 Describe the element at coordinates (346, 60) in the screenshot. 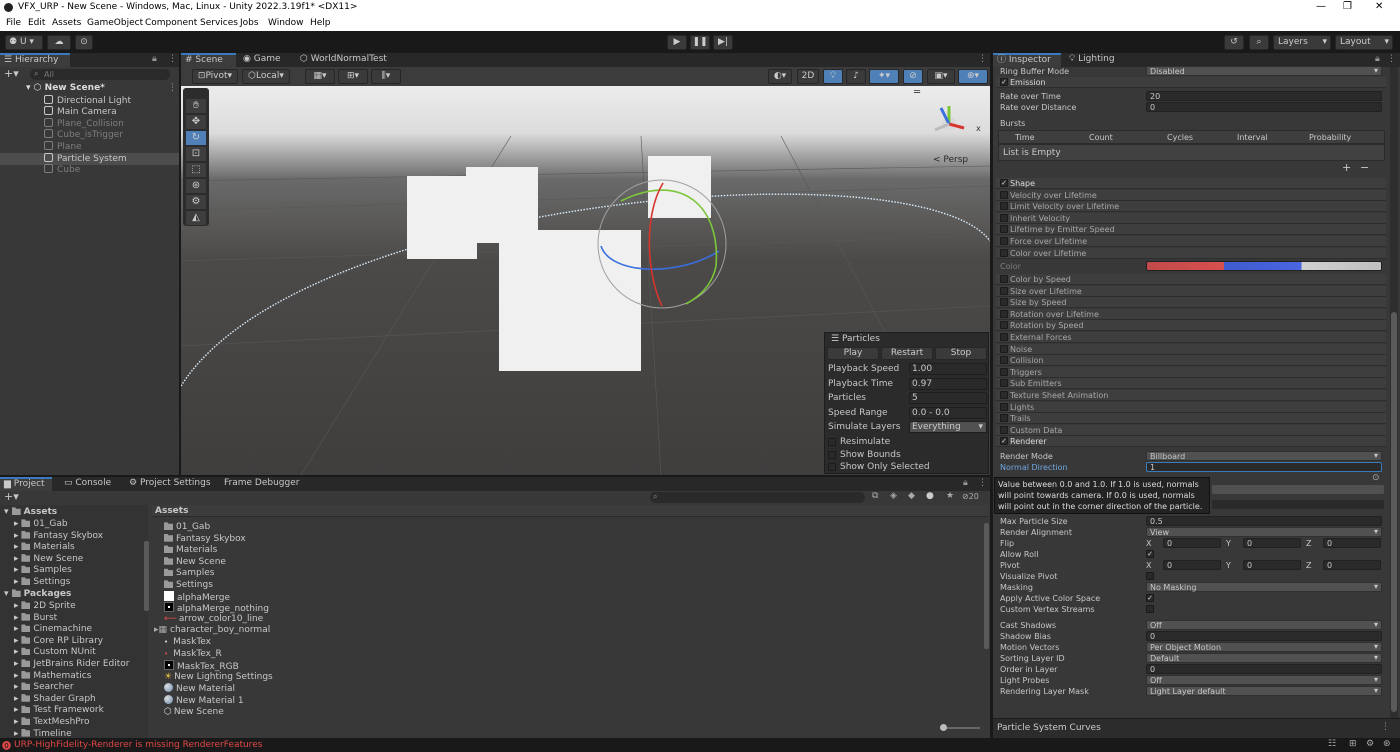

I see `tab-worldnormaltest: ⬡ WorldNormalTest` at that location.